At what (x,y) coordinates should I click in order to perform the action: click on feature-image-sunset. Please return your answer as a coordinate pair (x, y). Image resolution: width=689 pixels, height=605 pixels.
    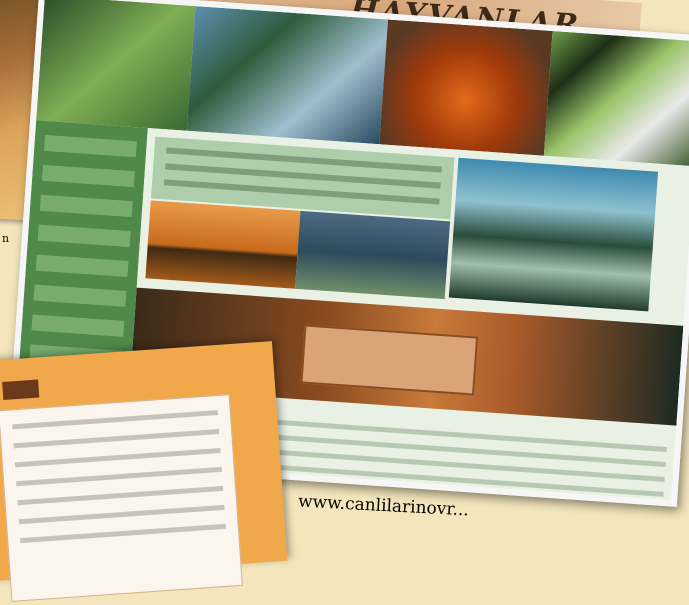
    Looking at the image, I should click on (223, 244).